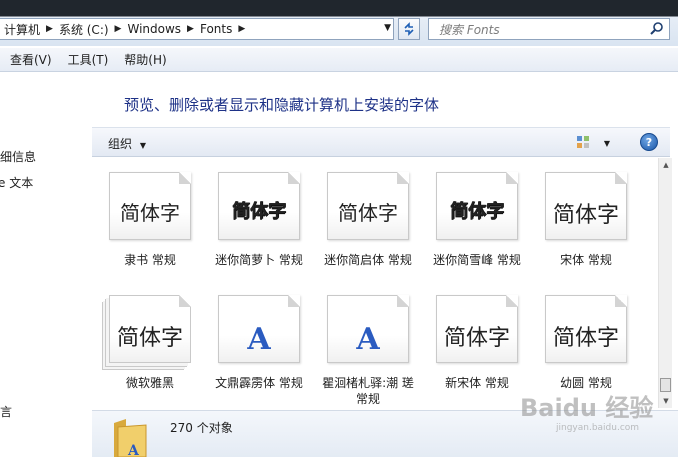  Describe the element at coordinates (145, 59) in the screenshot. I see `menu-help: 帮助(H)` at that location.